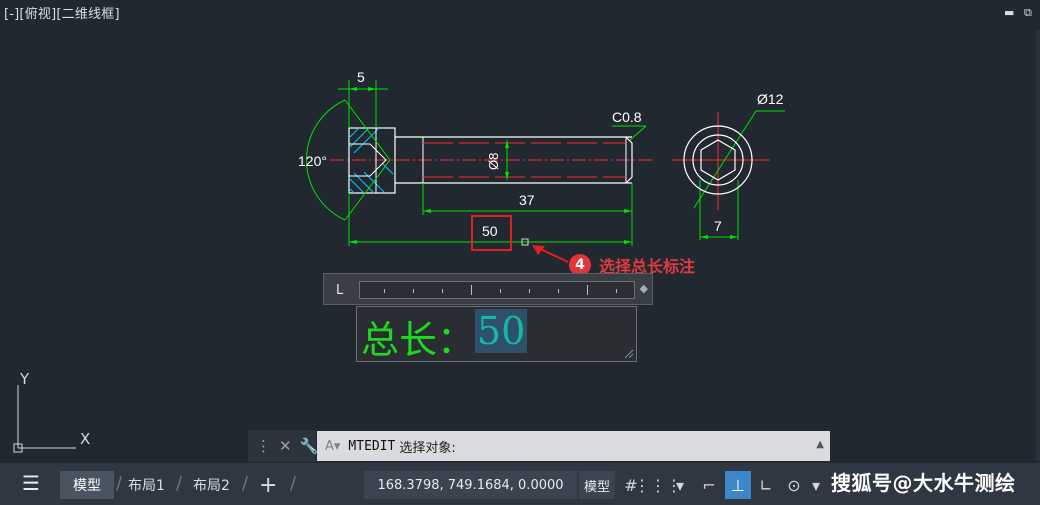  Describe the element at coordinates (87, 485) in the screenshot. I see `tab-model: 模型` at that location.